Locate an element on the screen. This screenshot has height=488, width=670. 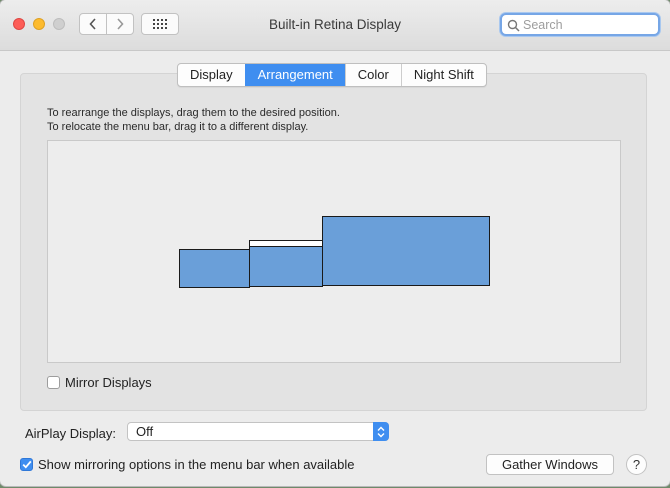
tab-night-shift: Night Shift is located at coordinates (443, 75).